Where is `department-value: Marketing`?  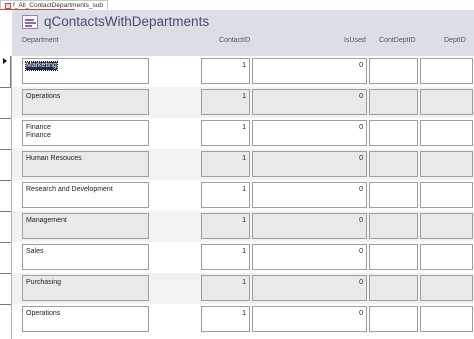
department-value: Marketing is located at coordinates (41, 66).